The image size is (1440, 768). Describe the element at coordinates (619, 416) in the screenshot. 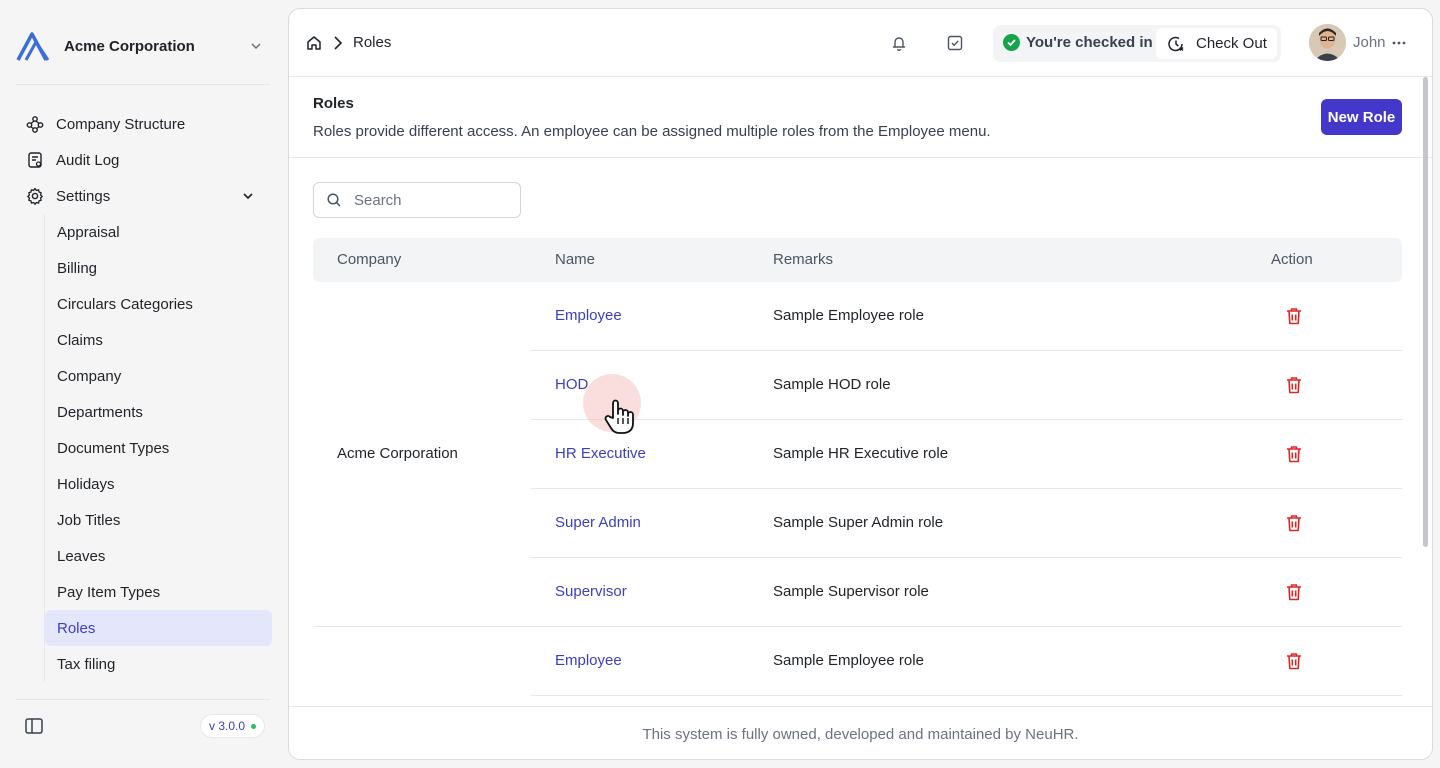

I see `hand-pointer-icon` at that location.